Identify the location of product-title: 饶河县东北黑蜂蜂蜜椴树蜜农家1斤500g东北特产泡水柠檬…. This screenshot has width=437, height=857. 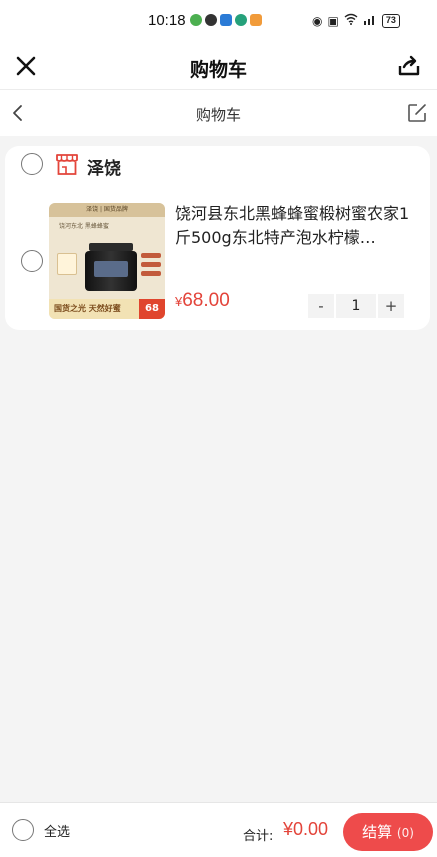
(295, 226).